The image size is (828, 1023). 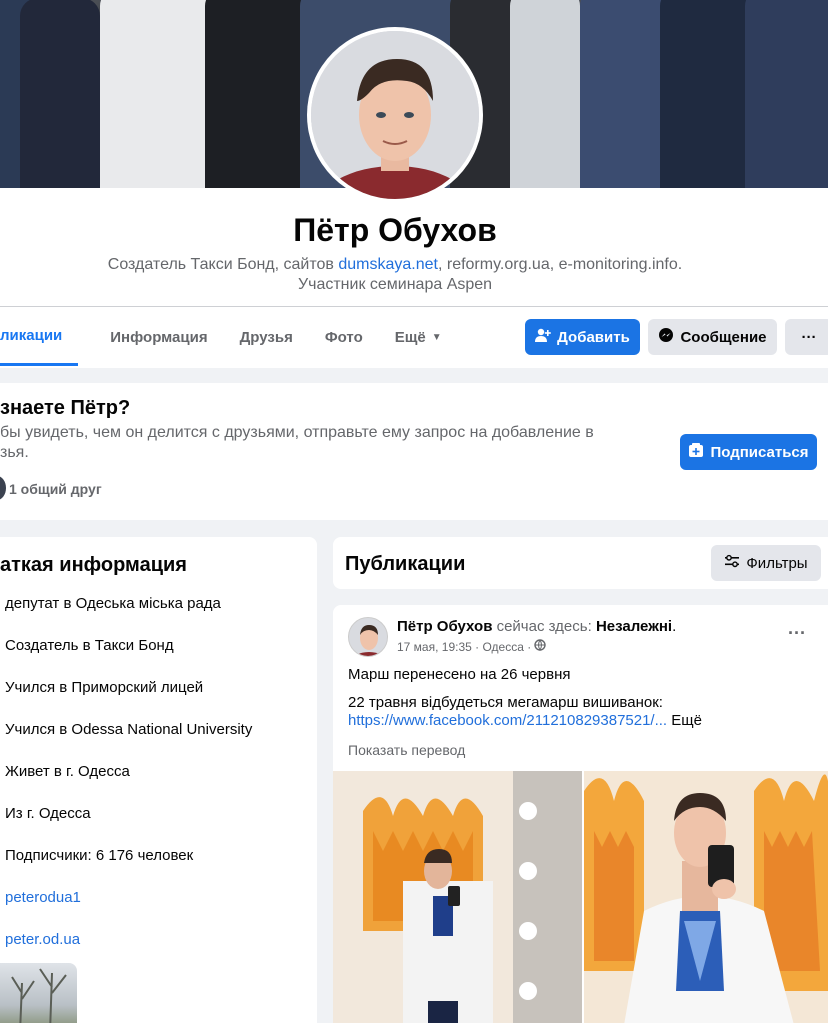 What do you see at coordinates (42, 771) in the screenshot?
I see `intro-prefix: Живет в г.` at bounding box center [42, 771].